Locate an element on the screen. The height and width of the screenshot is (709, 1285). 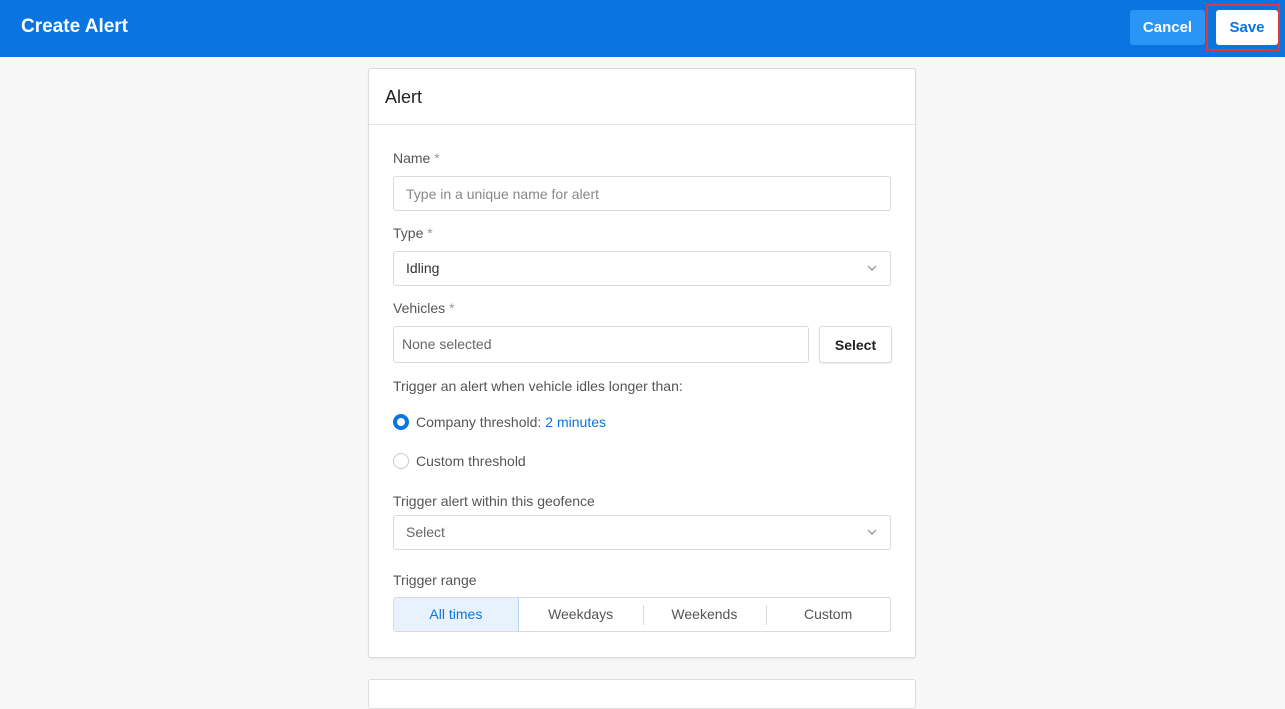
type-select: Idling is located at coordinates (642, 268).